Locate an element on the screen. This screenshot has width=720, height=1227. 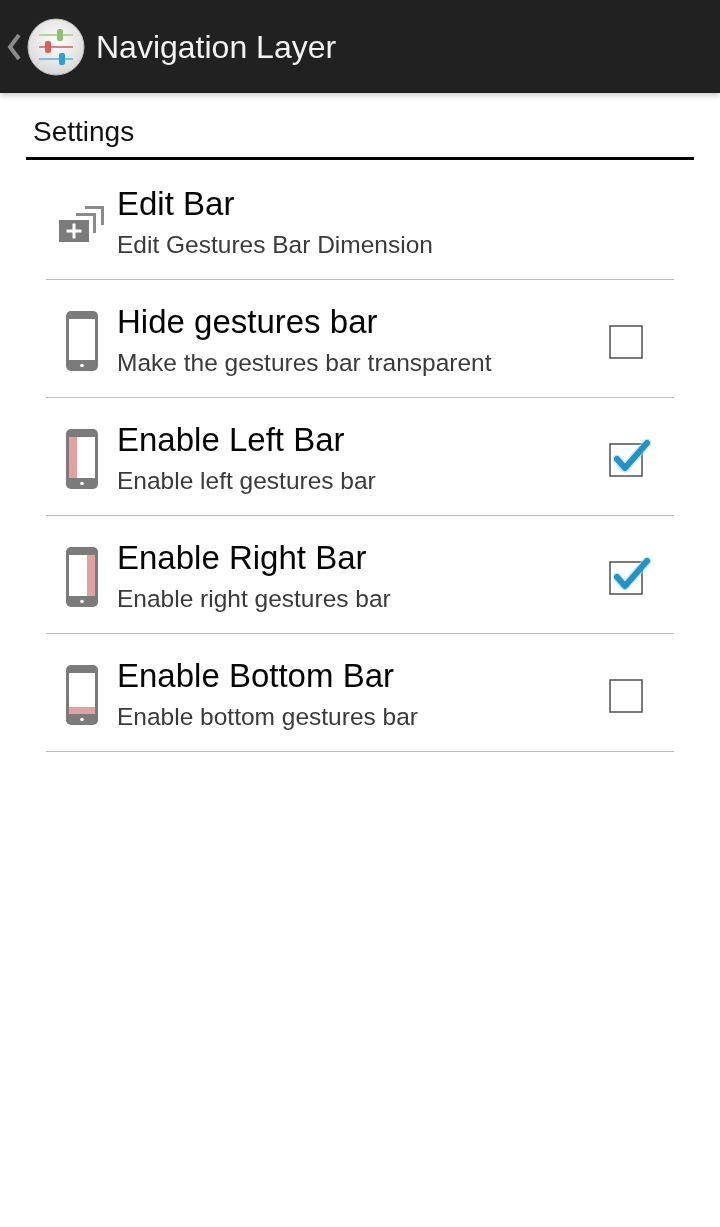
phone-icon is located at coordinates (81, 340).